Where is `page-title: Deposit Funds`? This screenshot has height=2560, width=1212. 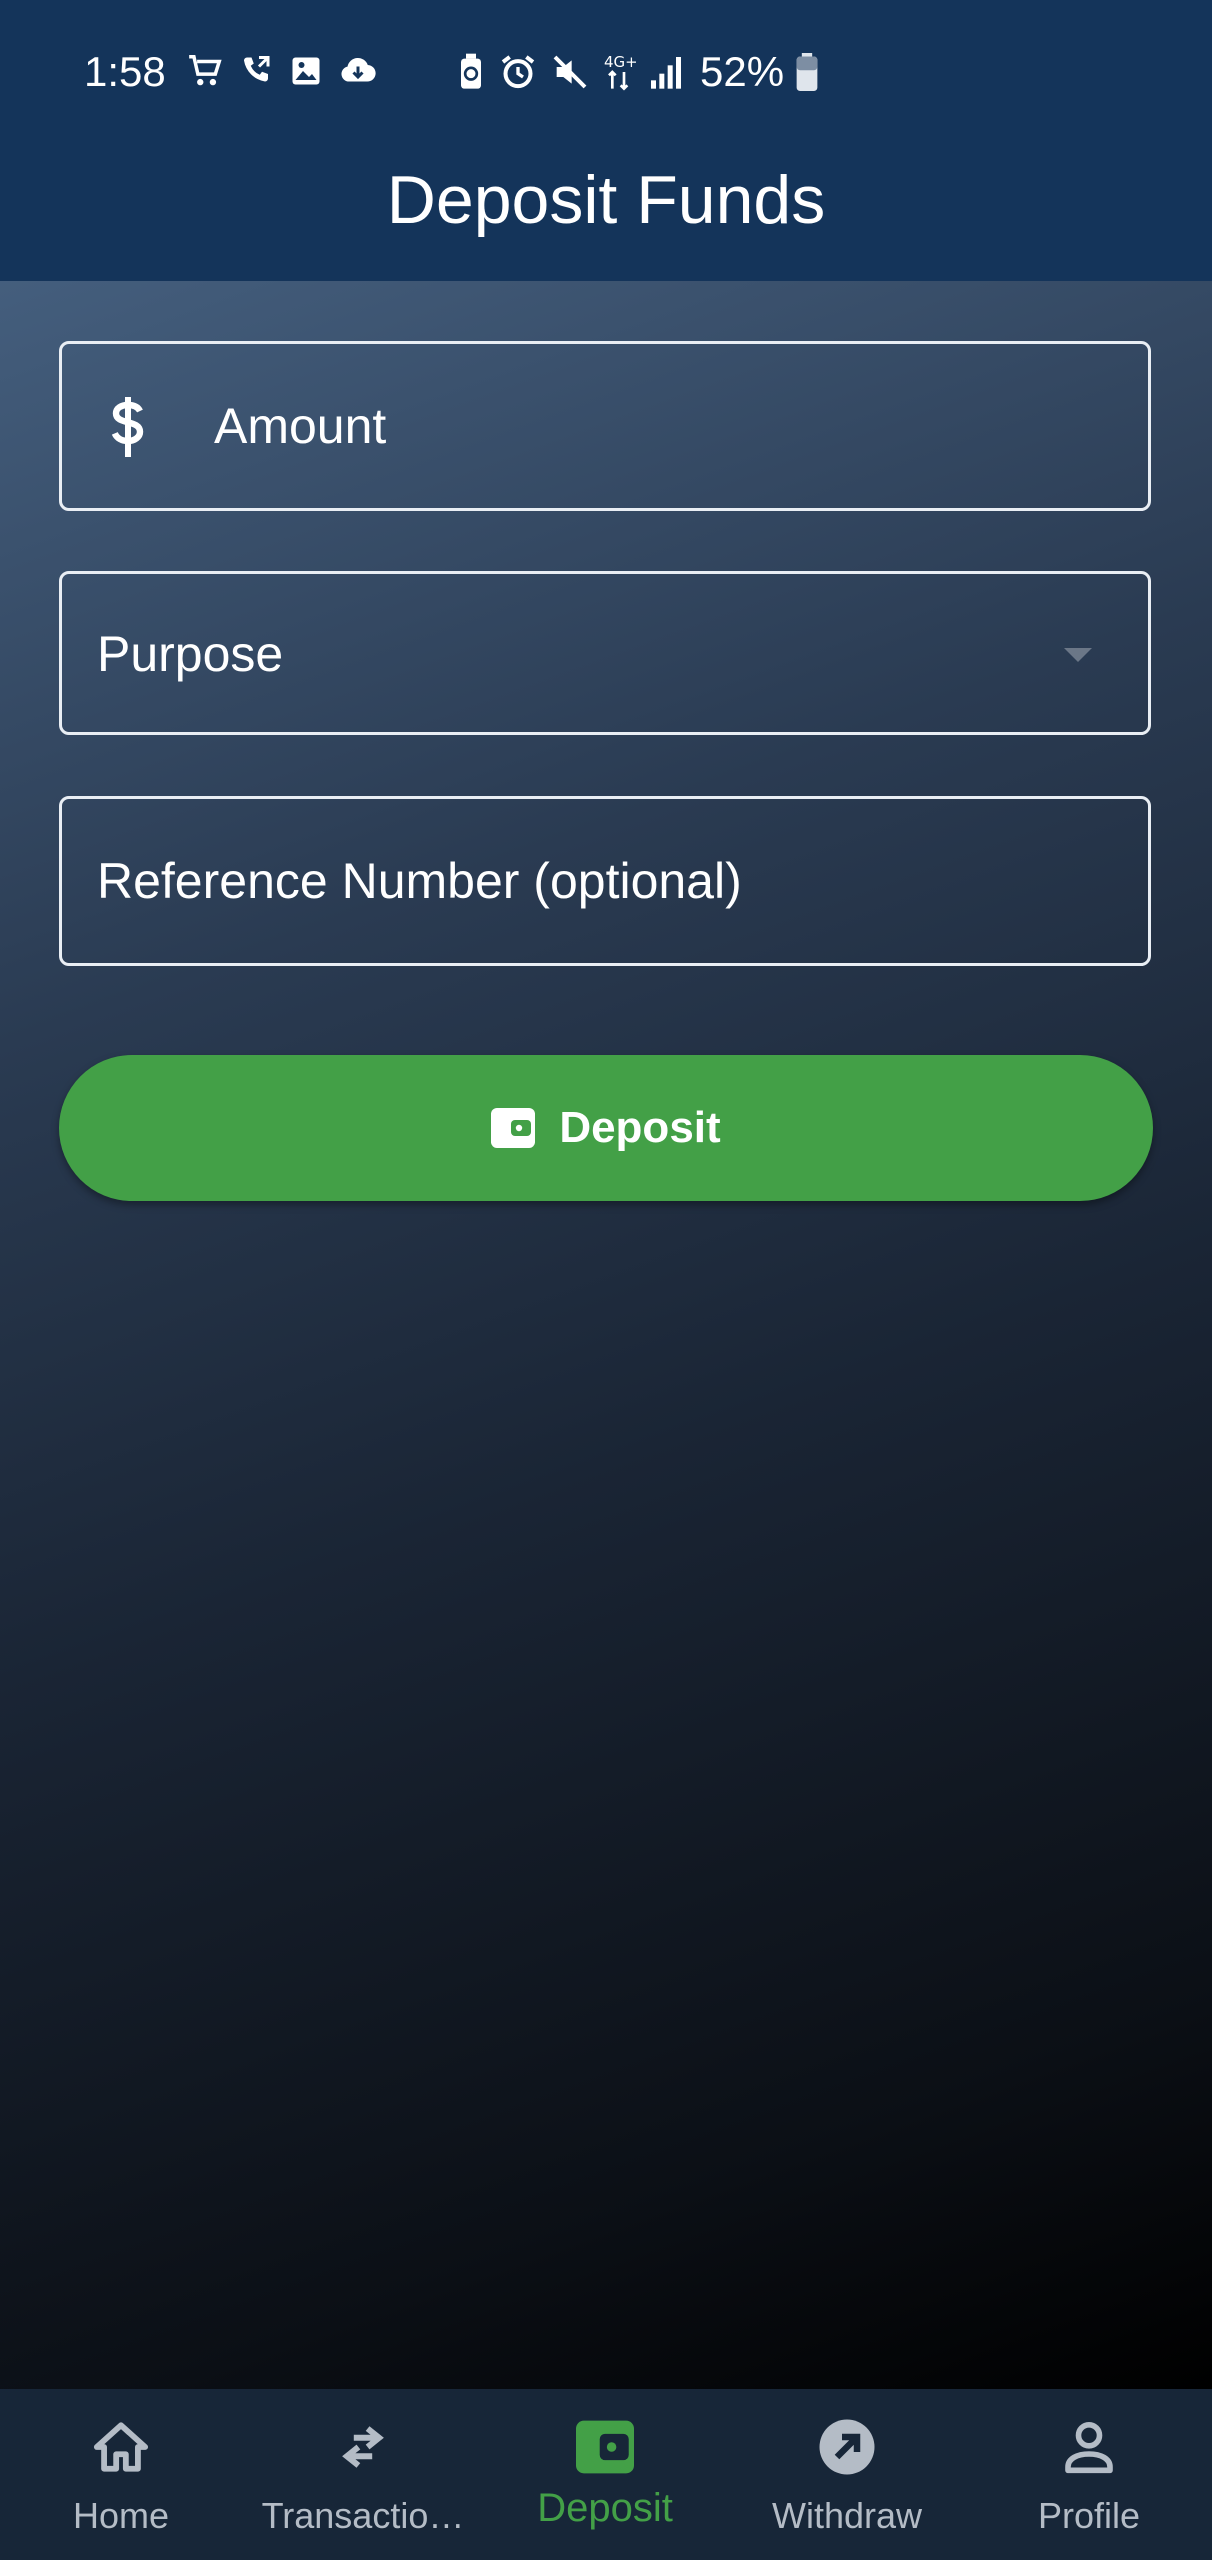 page-title: Deposit Funds is located at coordinates (606, 200).